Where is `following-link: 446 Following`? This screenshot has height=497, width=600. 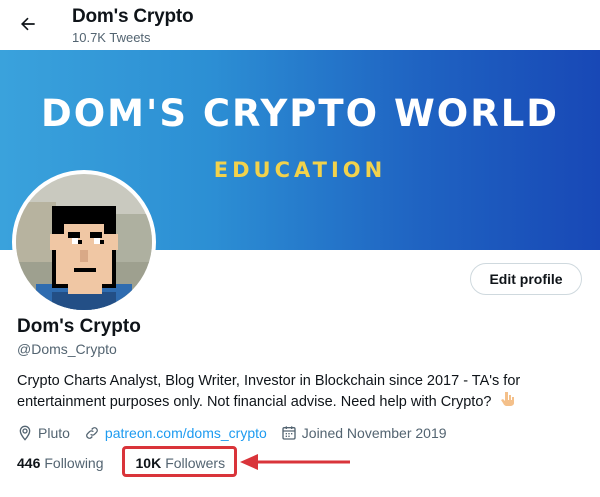
following-link: 446 Following is located at coordinates (60, 463).